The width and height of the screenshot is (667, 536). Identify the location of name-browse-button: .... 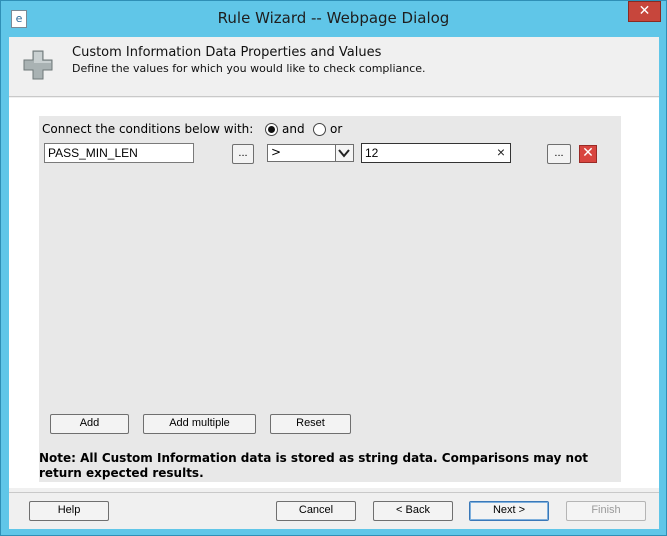
(243, 154).